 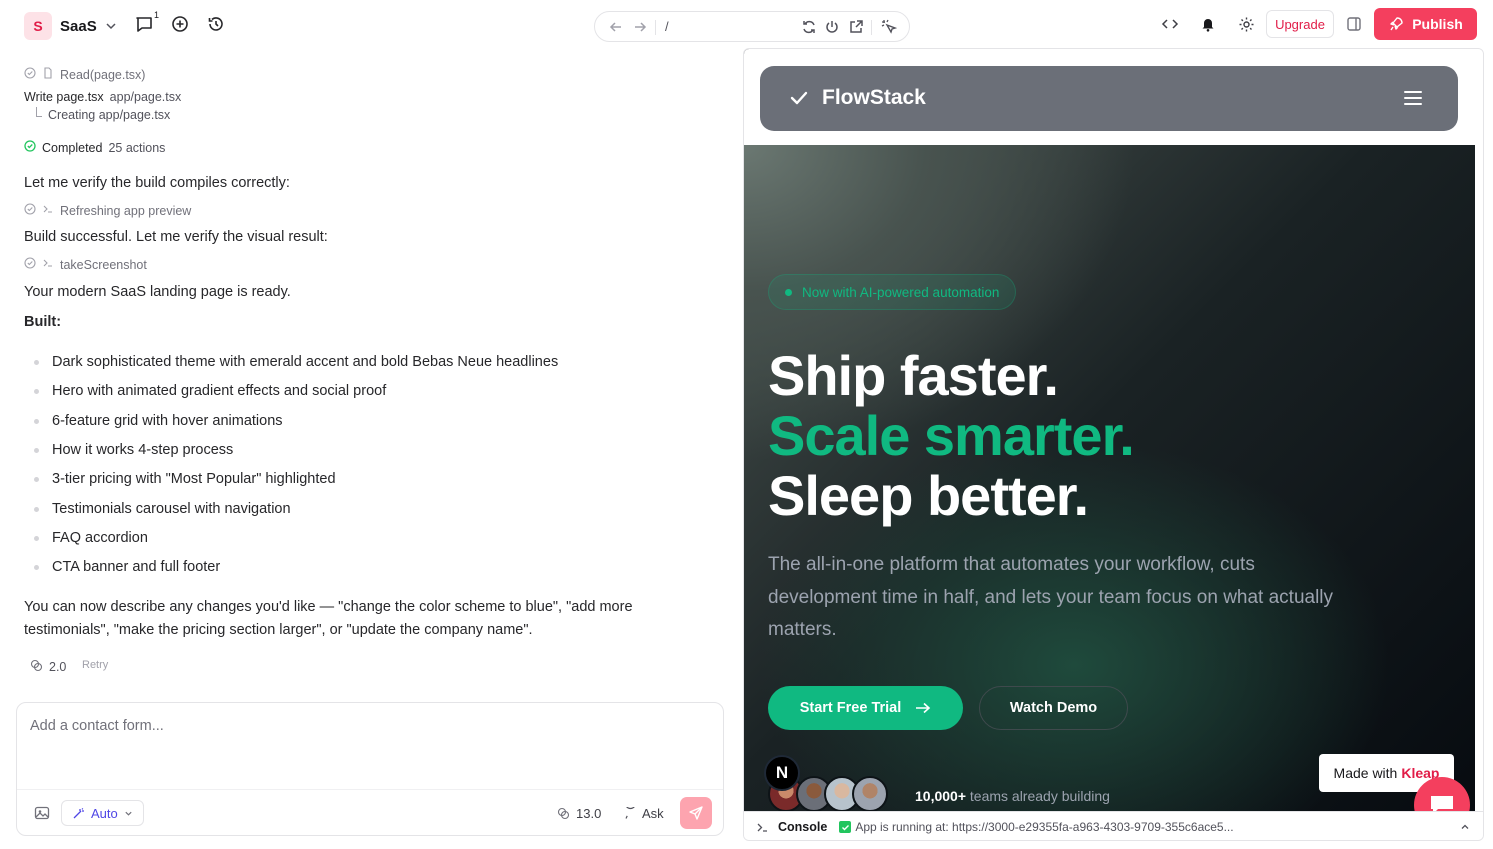 What do you see at coordinates (1109, 98) in the screenshot?
I see `site-navbar: FlowStack` at bounding box center [1109, 98].